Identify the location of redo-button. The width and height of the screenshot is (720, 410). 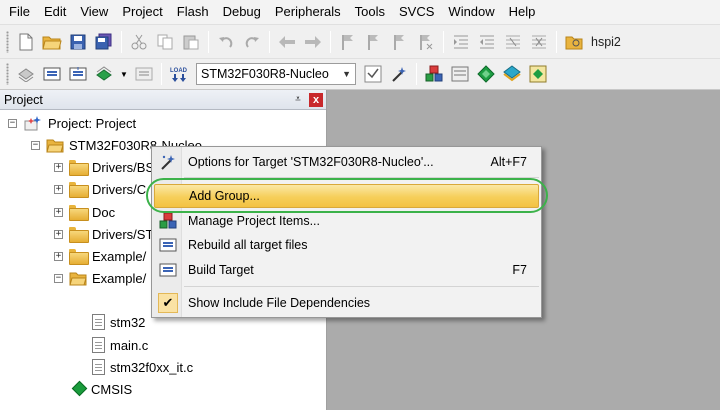
(252, 42).